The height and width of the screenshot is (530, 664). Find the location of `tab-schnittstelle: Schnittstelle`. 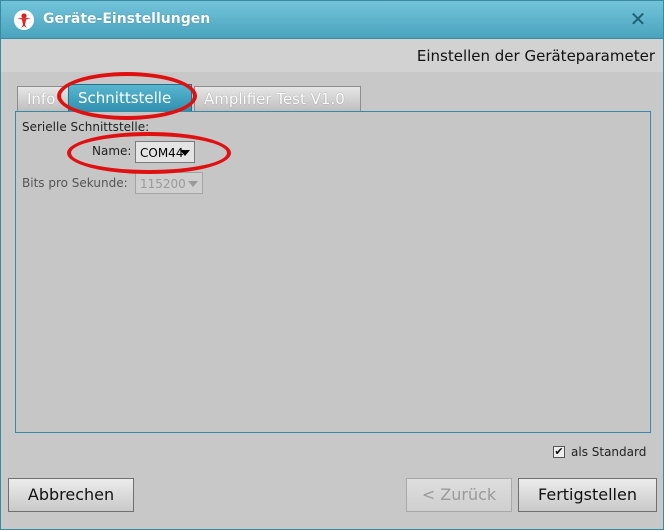

tab-schnittstelle: Schnittstelle is located at coordinates (130, 98).